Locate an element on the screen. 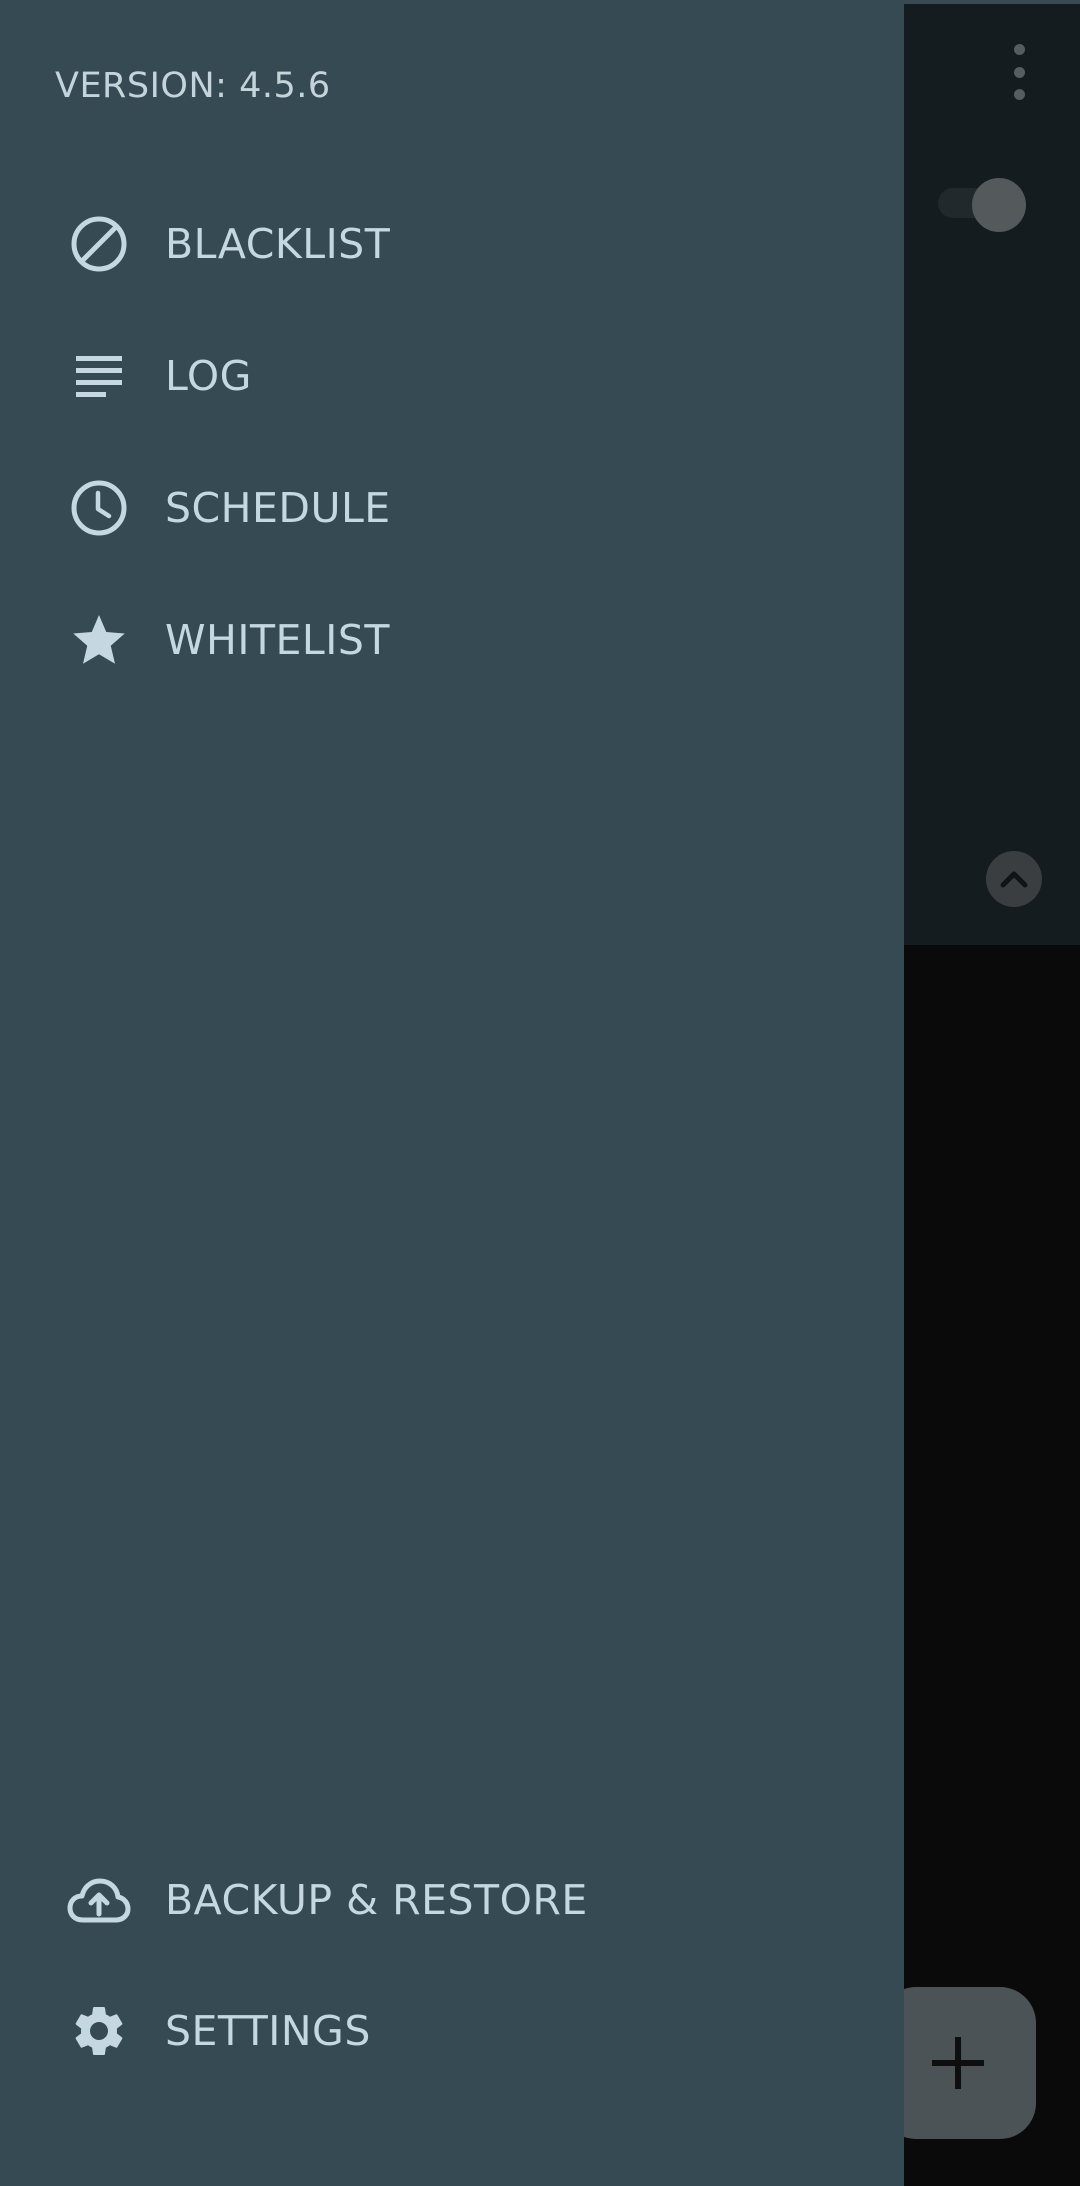 The height and width of the screenshot is (2186, 1080). block-icon is located at coordinates (99, 244).